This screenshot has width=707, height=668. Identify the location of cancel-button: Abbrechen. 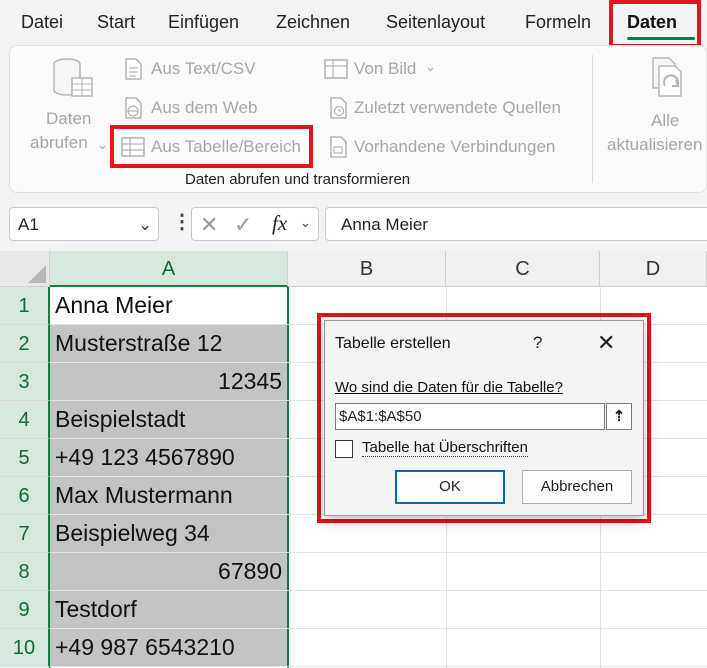
(577, 487).